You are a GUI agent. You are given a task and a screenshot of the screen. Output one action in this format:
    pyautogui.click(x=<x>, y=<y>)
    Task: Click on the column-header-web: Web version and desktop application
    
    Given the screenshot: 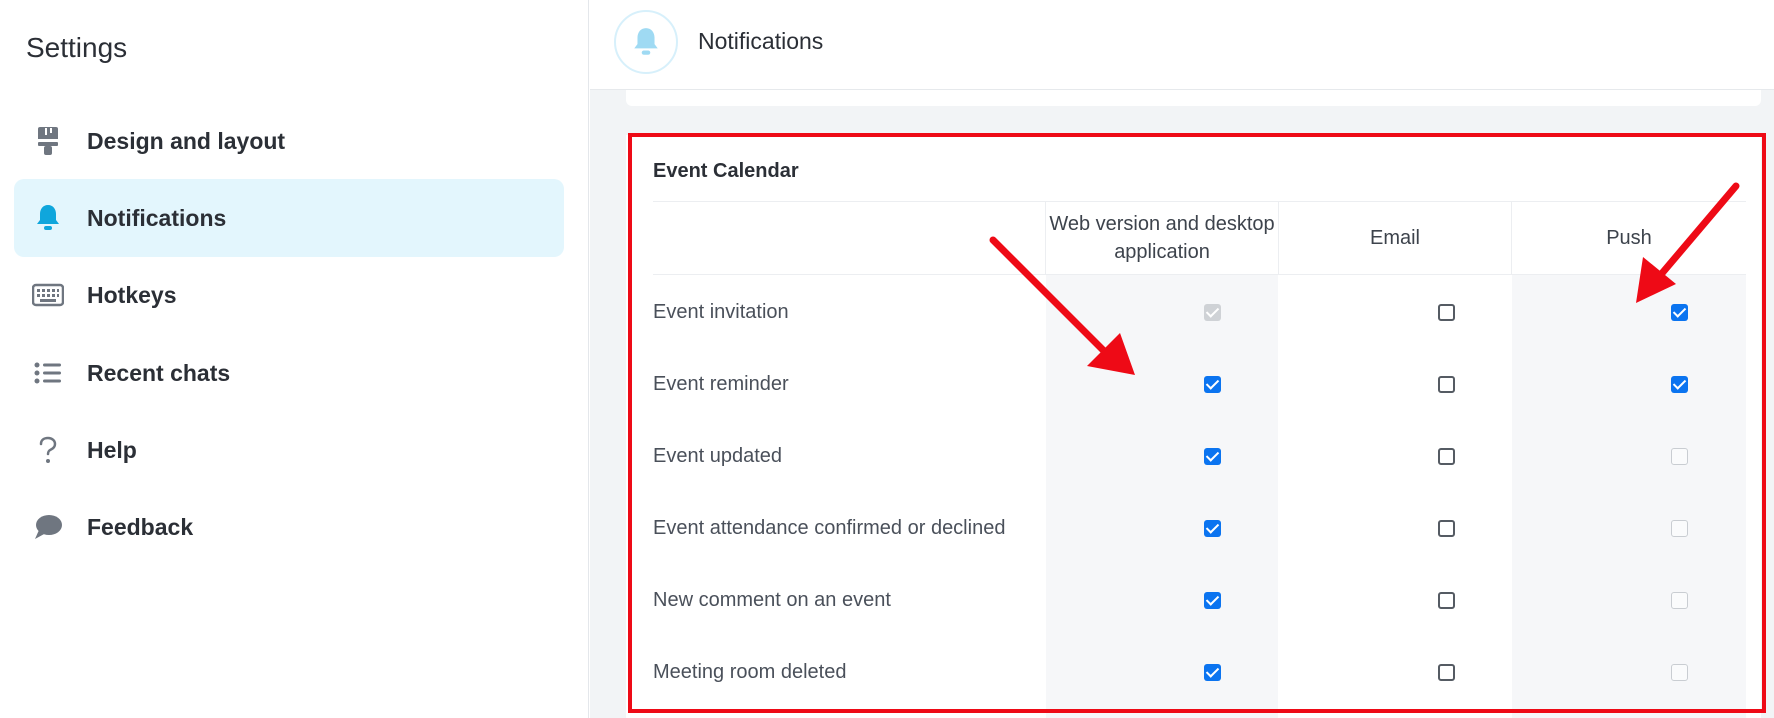 What is the action you would take?
    pyautogui.click(x=1161, y=238)
    